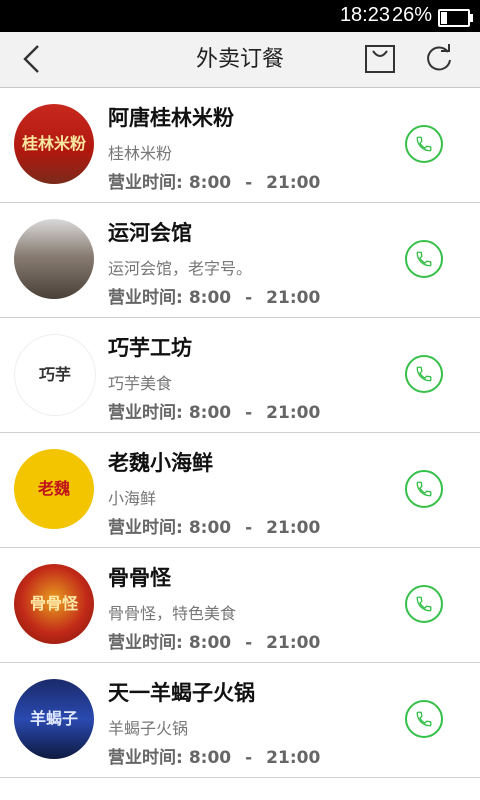  I want to click on restaurant-name: 天一羊蝎子火锅, so click(181, 693).